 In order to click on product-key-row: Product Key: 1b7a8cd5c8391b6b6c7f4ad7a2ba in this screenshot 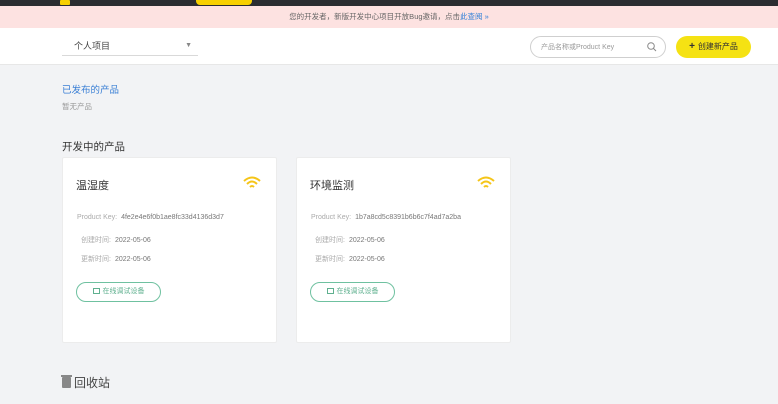, I will do `click(386, 217)`.